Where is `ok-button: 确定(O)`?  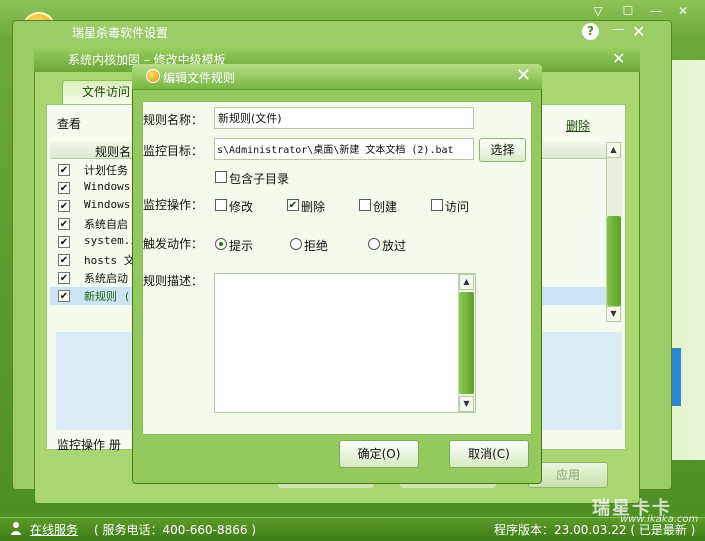 ok-button: 确定(O) is located at coordinates (379, 454).